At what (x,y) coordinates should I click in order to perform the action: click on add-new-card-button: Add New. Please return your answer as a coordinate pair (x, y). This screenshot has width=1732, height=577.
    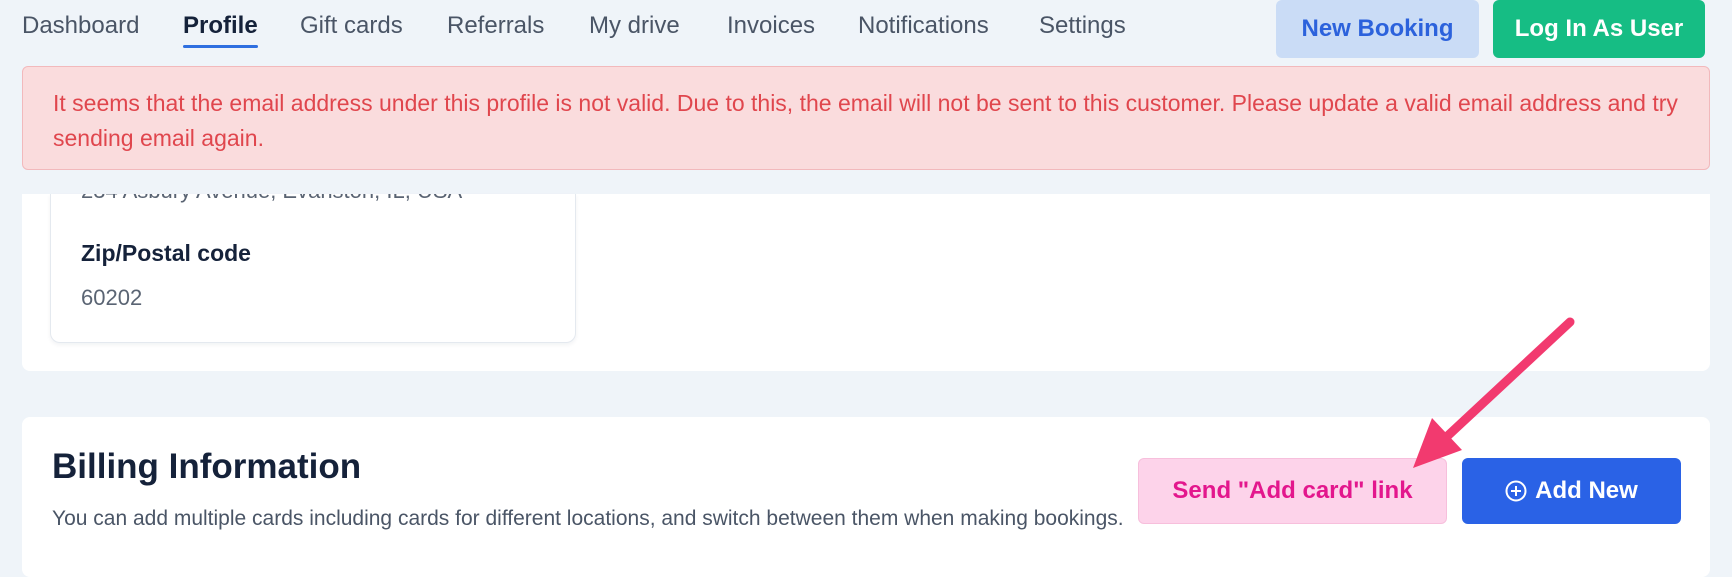
    Looking at the image, I should click on (1571, 491).